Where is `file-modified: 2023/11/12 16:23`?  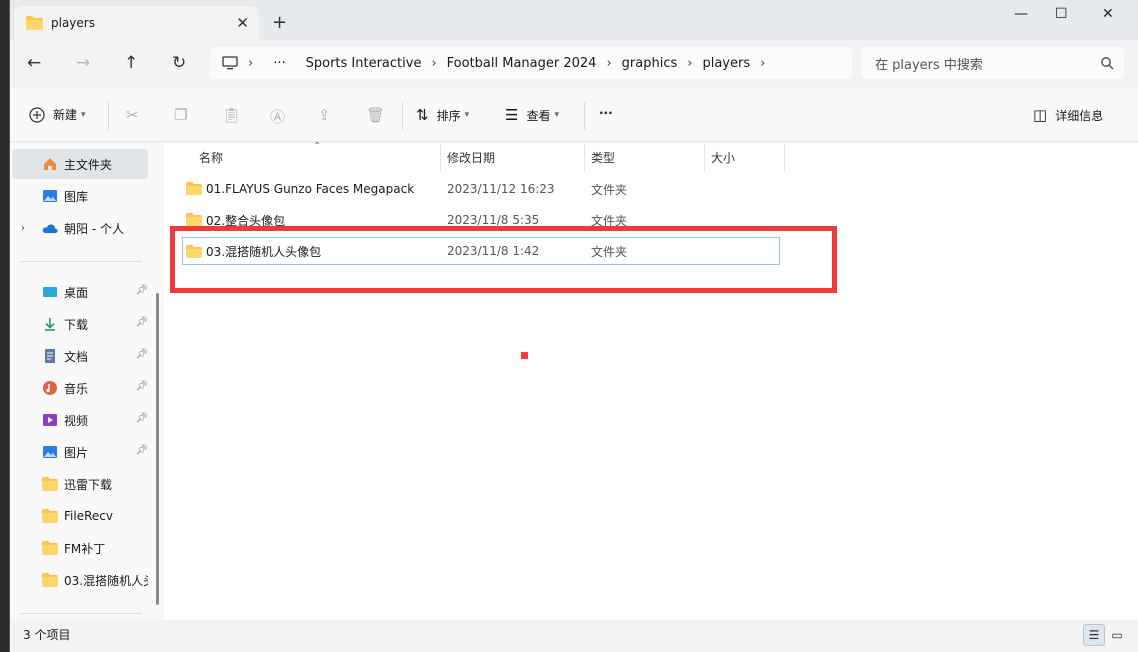
file-modified: 2023/11/12 16:23 is located at coordinates (501, 189).